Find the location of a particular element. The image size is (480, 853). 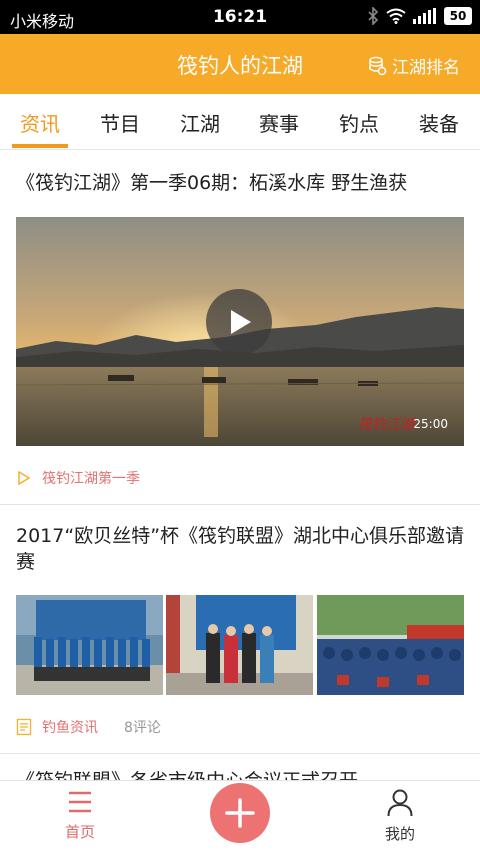

audience-photo-image is located at coordinates (390, 645).